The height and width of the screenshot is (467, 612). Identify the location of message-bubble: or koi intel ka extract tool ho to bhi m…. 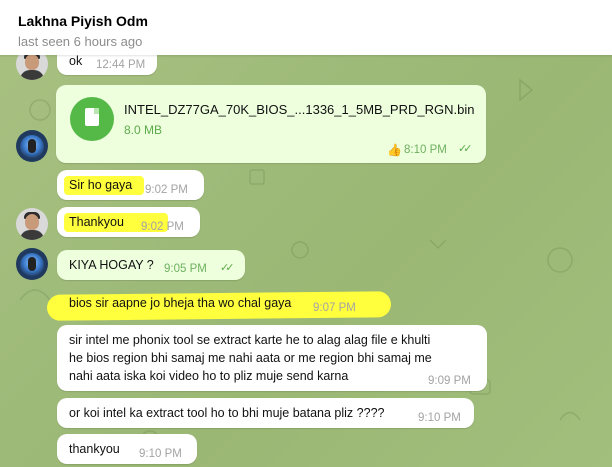
(265, 413).